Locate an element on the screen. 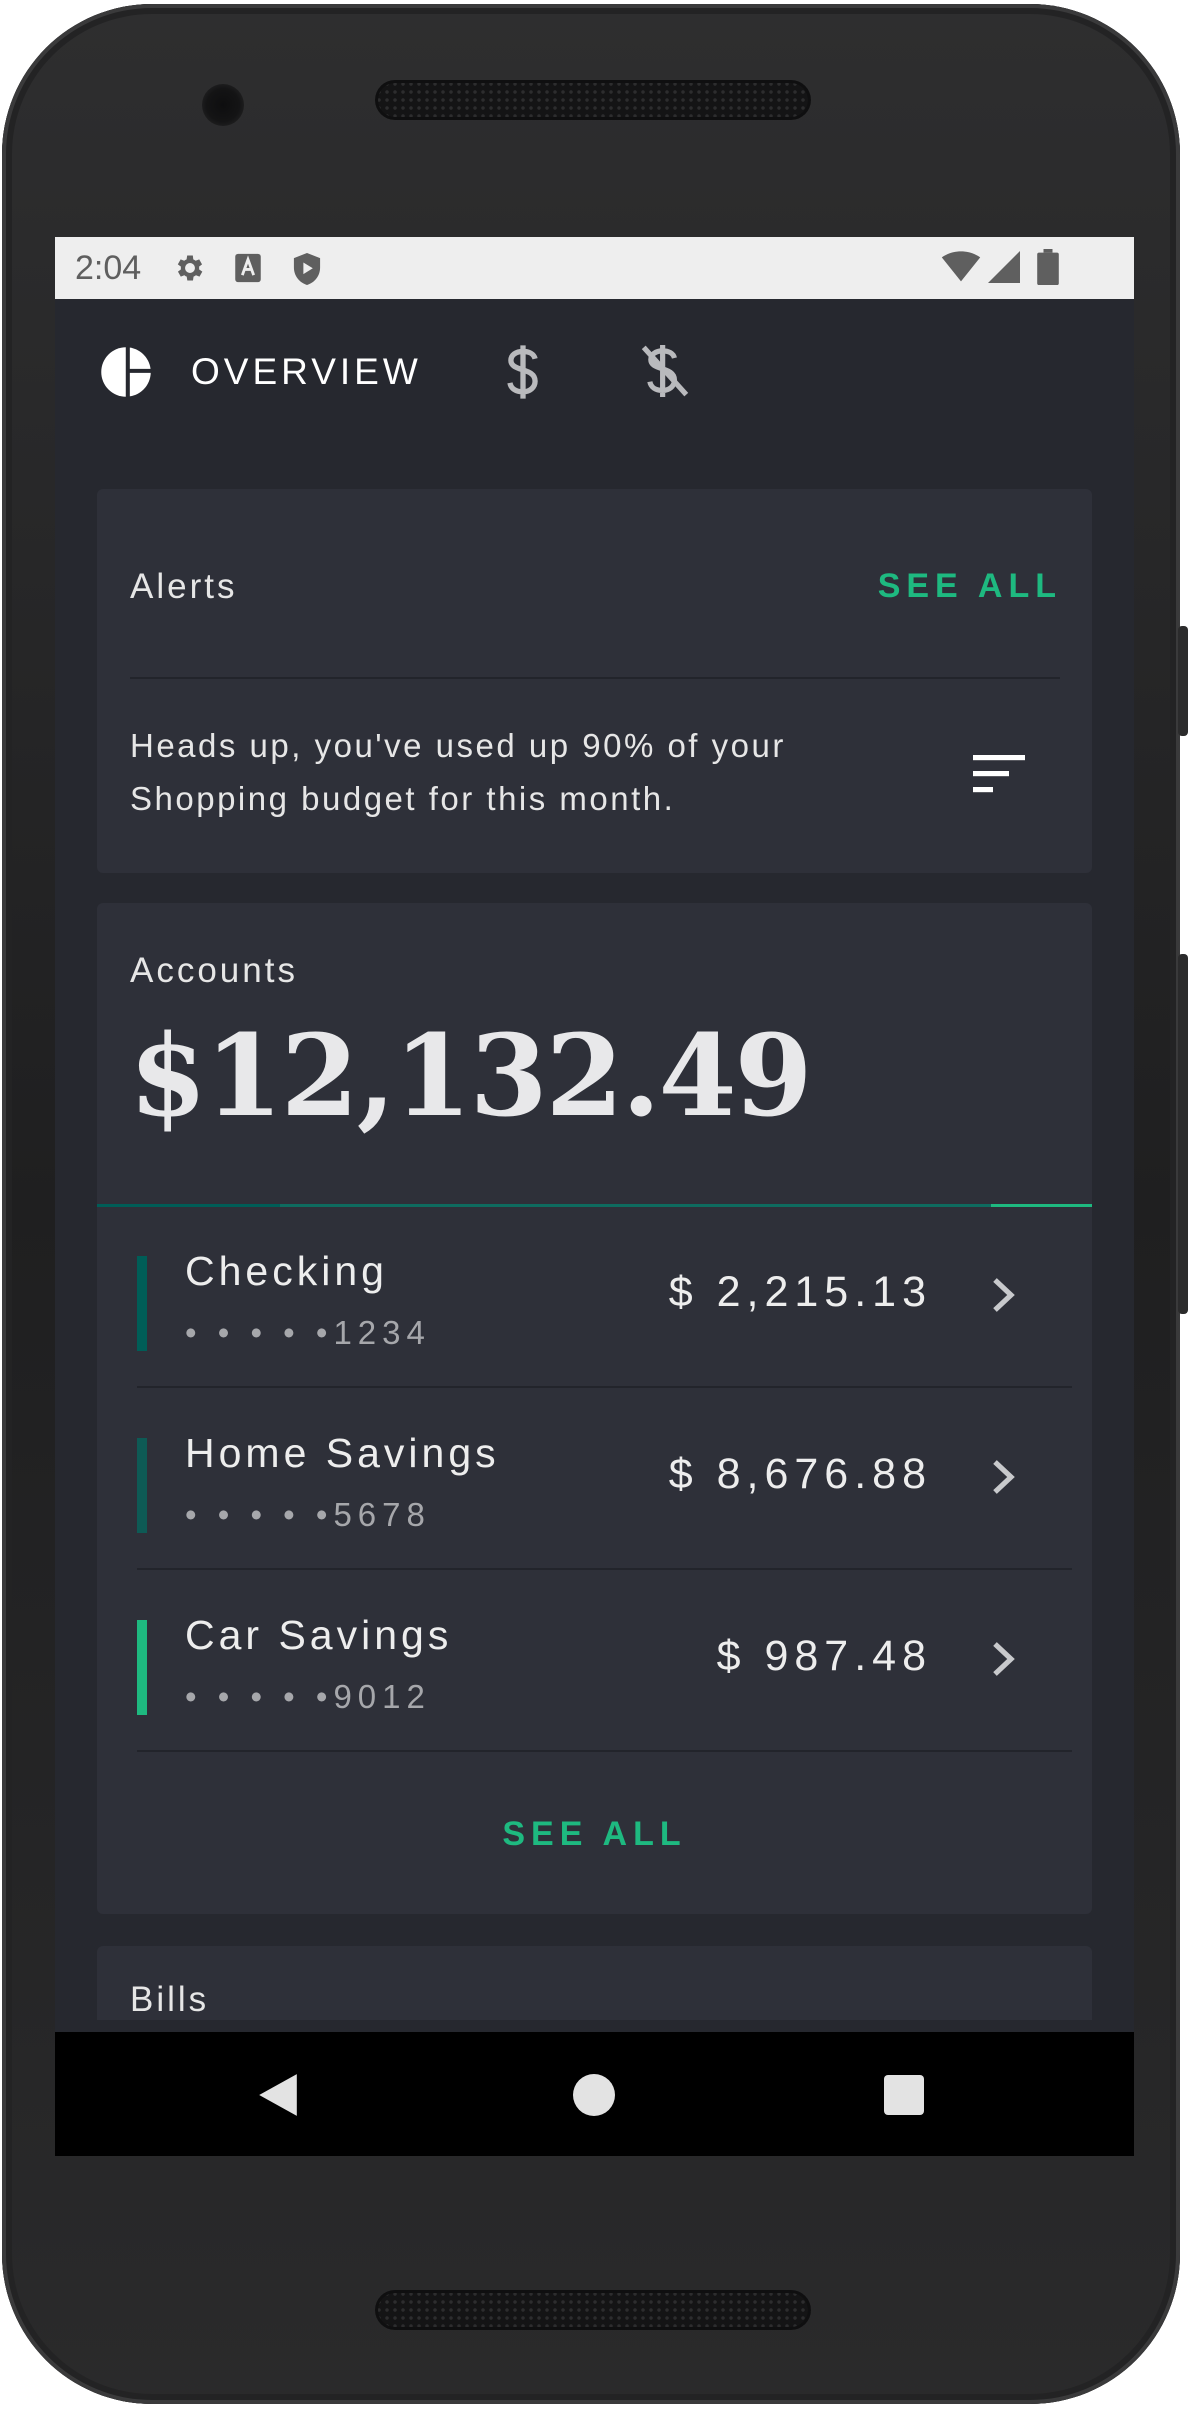 The width and height of the screenshot is (1194, 2409). money-off-icon is located at coordinates (665, 371).